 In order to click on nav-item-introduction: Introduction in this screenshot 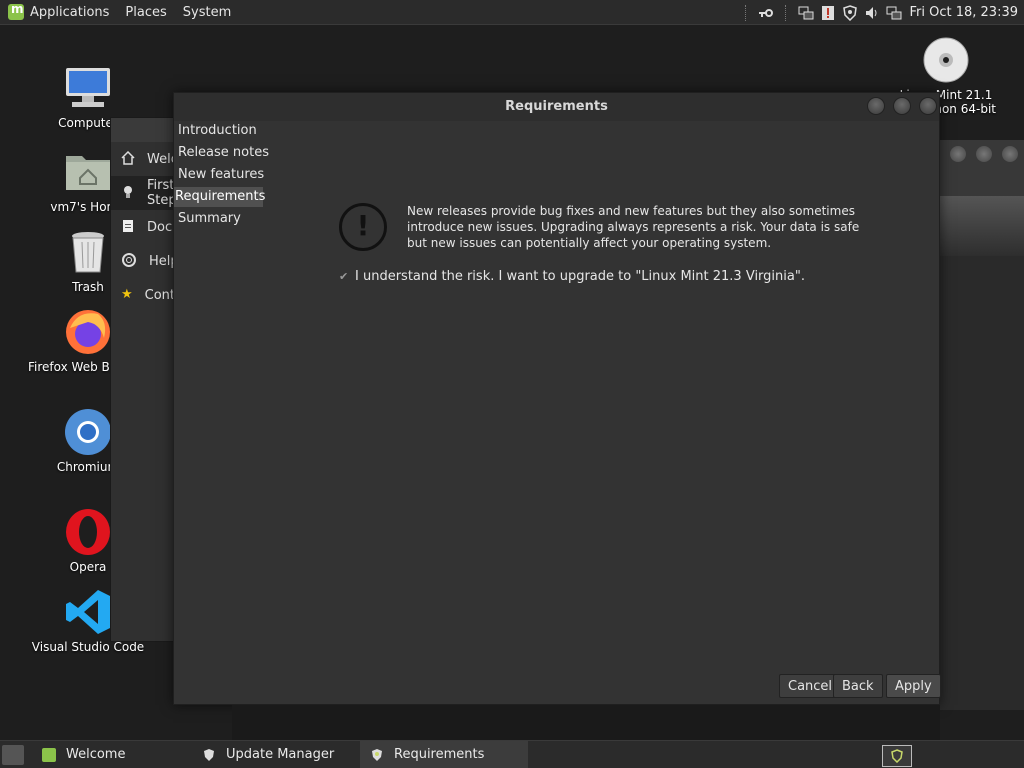, I will do `click(220, 131)`.